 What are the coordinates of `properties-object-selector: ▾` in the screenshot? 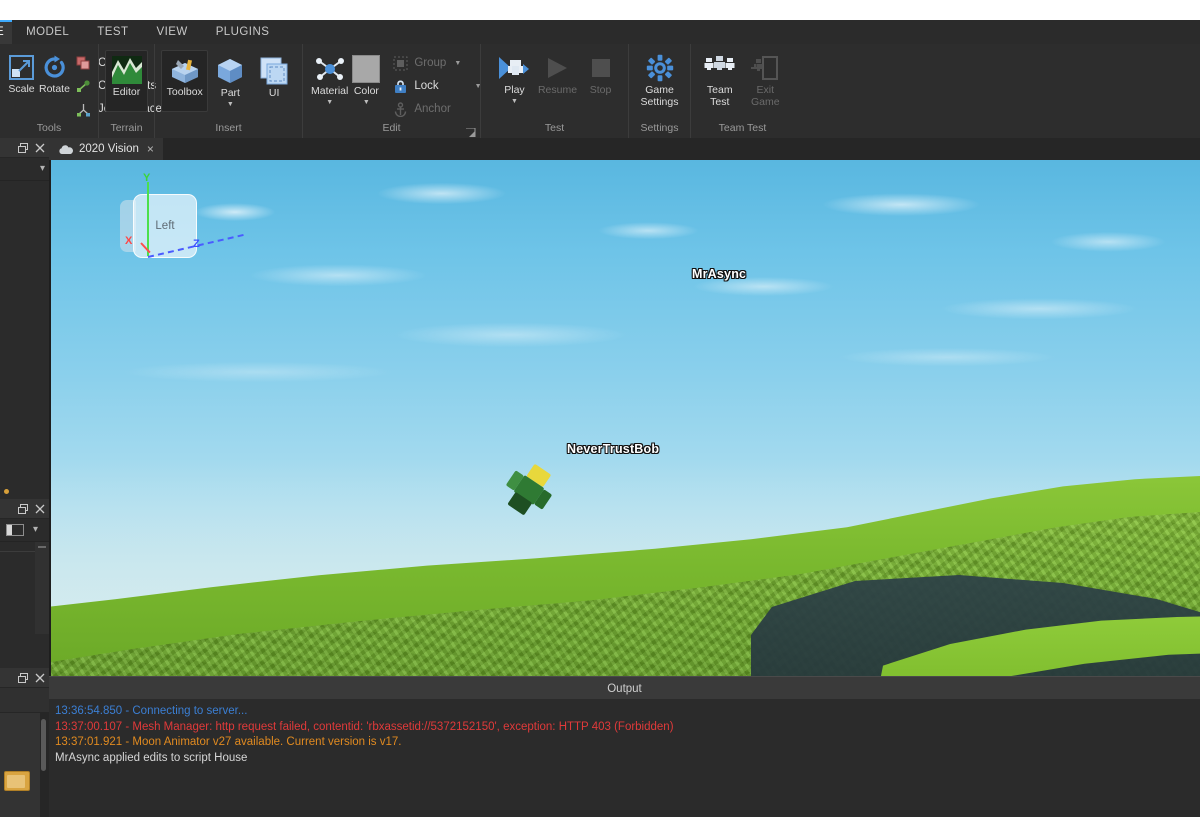 It's located at (24, 530).